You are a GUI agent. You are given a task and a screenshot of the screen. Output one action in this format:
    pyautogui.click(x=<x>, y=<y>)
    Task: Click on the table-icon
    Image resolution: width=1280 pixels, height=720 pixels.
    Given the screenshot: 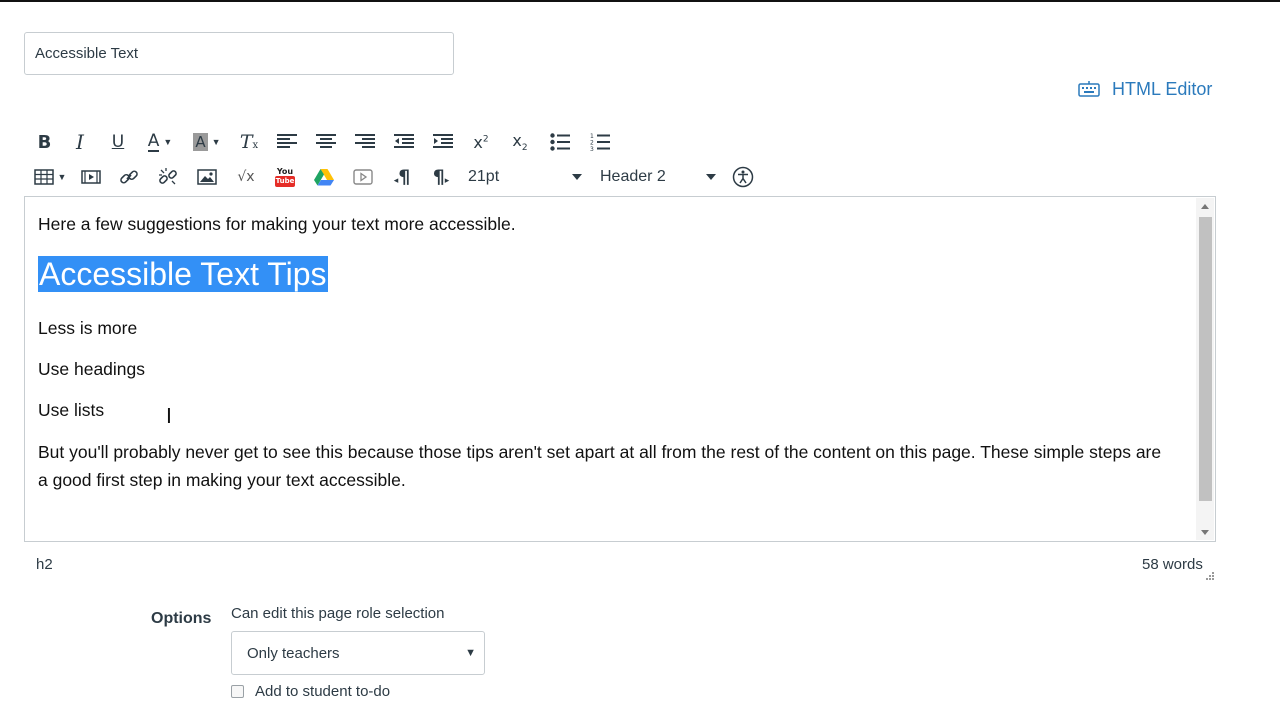 What is the action you would take?
    pyautogui.click(x=43, y=177)
    